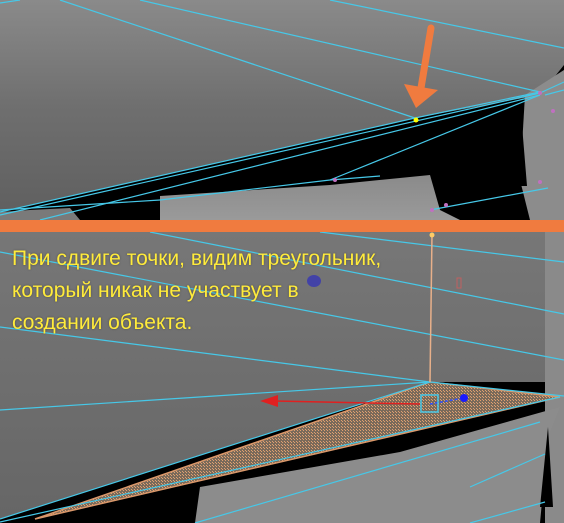 The width and height of the screenshot is (564, 523). I want to click on caption-line-3: создании объекта., so click(102, 322).